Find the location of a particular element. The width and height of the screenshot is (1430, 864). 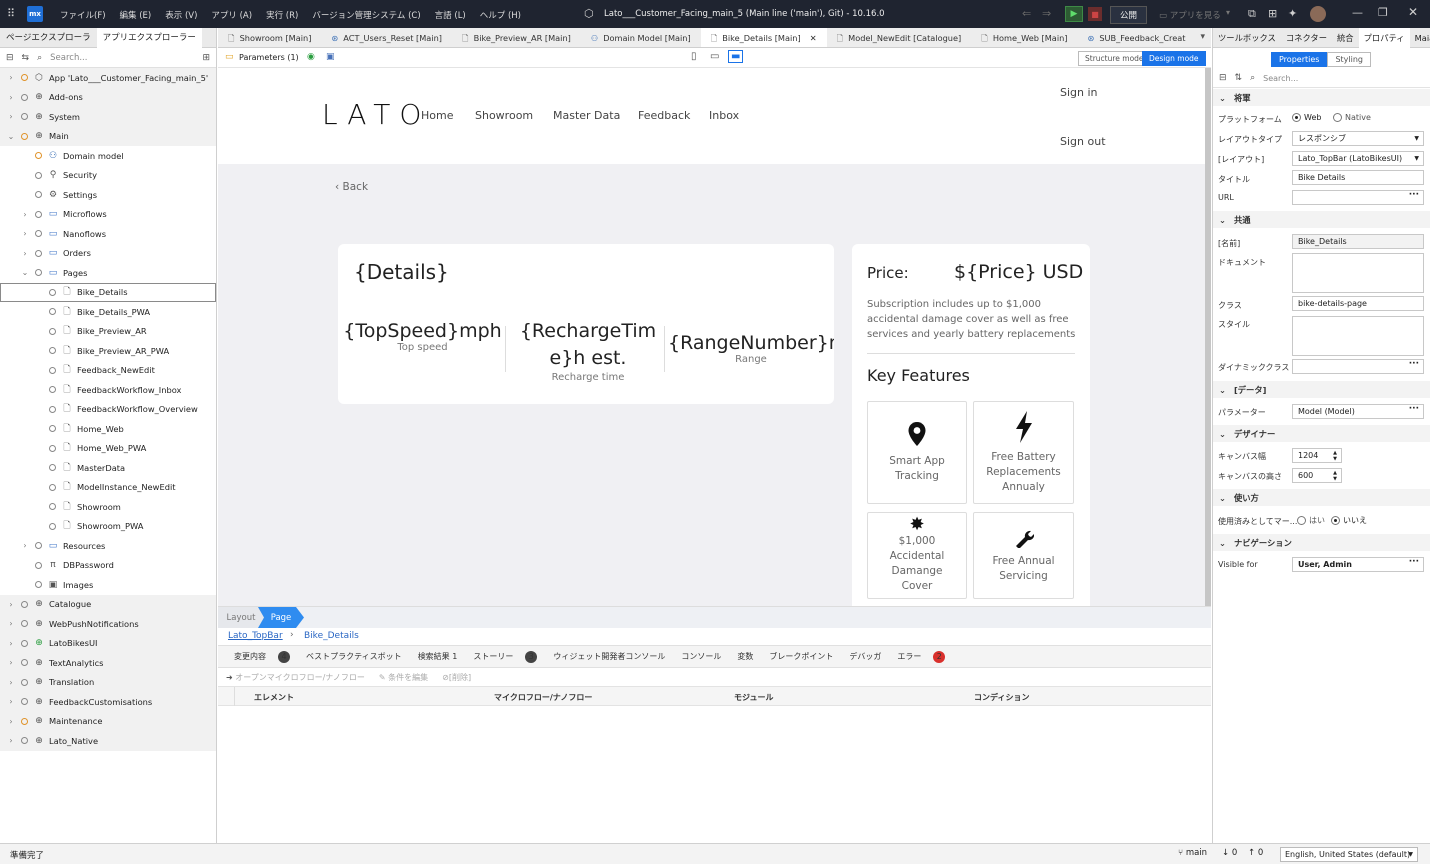

menu-view: 表示 (V) is located at coordinates (181, 16).